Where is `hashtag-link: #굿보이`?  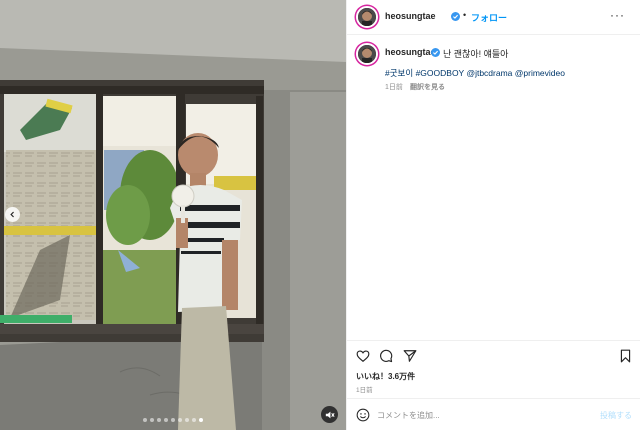
hashtag-link: #굿보이 is located at coordinates (399, 73).